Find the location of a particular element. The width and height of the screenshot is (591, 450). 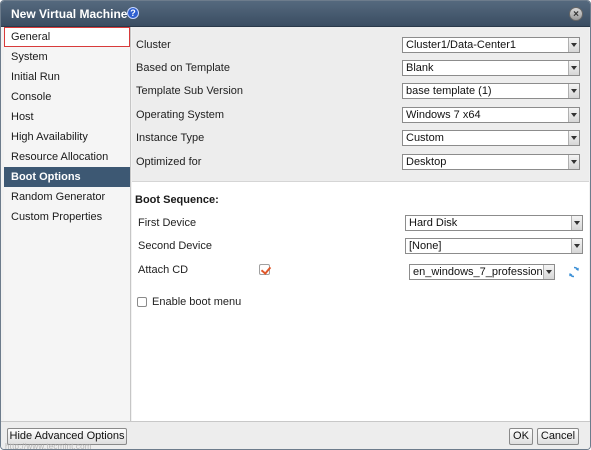

instance-type-value: Custom is located at coordinates (425, 138).